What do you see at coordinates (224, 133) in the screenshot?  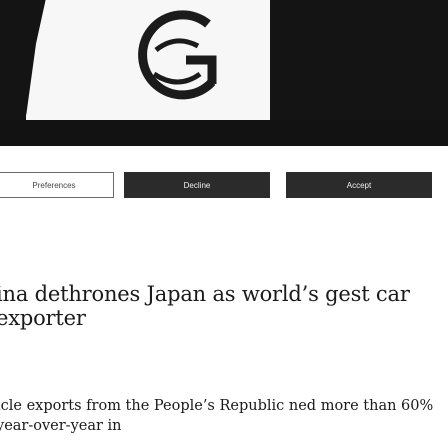 I see `hero-bottom-band` at bounding box center [224, 133].